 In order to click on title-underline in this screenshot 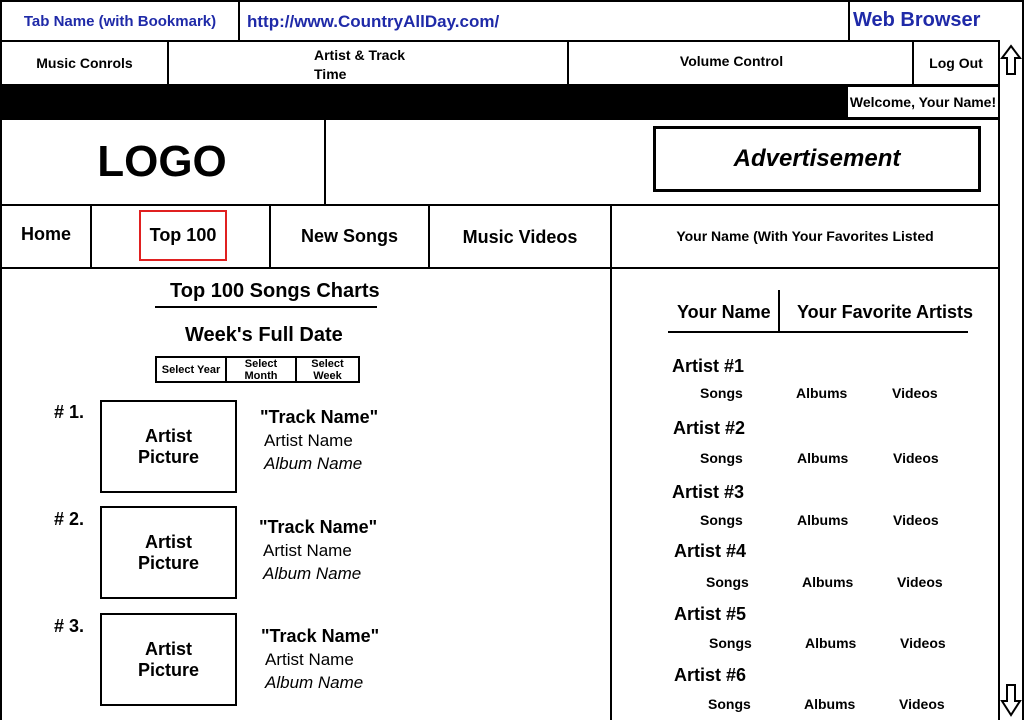, I will do `click(266, 307)`.